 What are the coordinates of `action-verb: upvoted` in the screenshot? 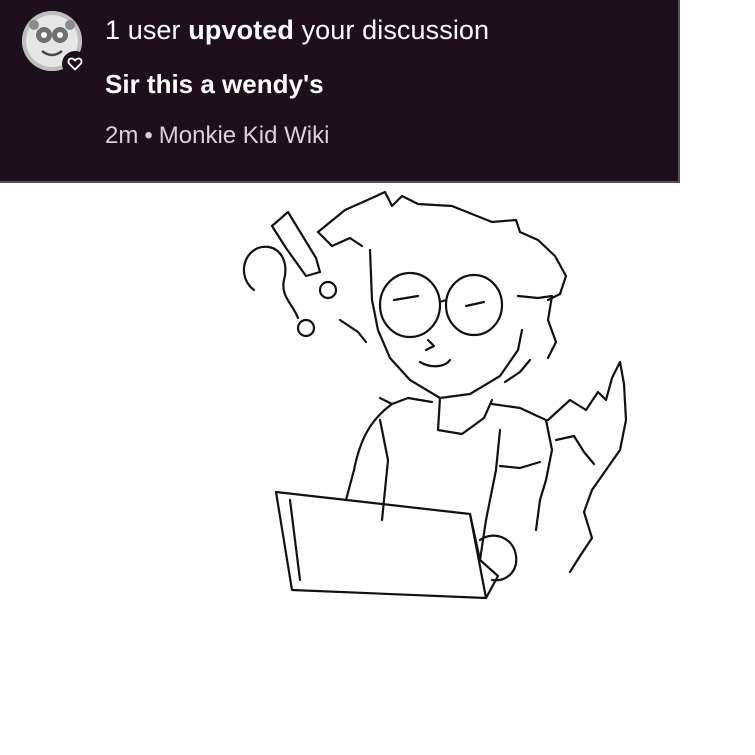 It's located at (241, 30).